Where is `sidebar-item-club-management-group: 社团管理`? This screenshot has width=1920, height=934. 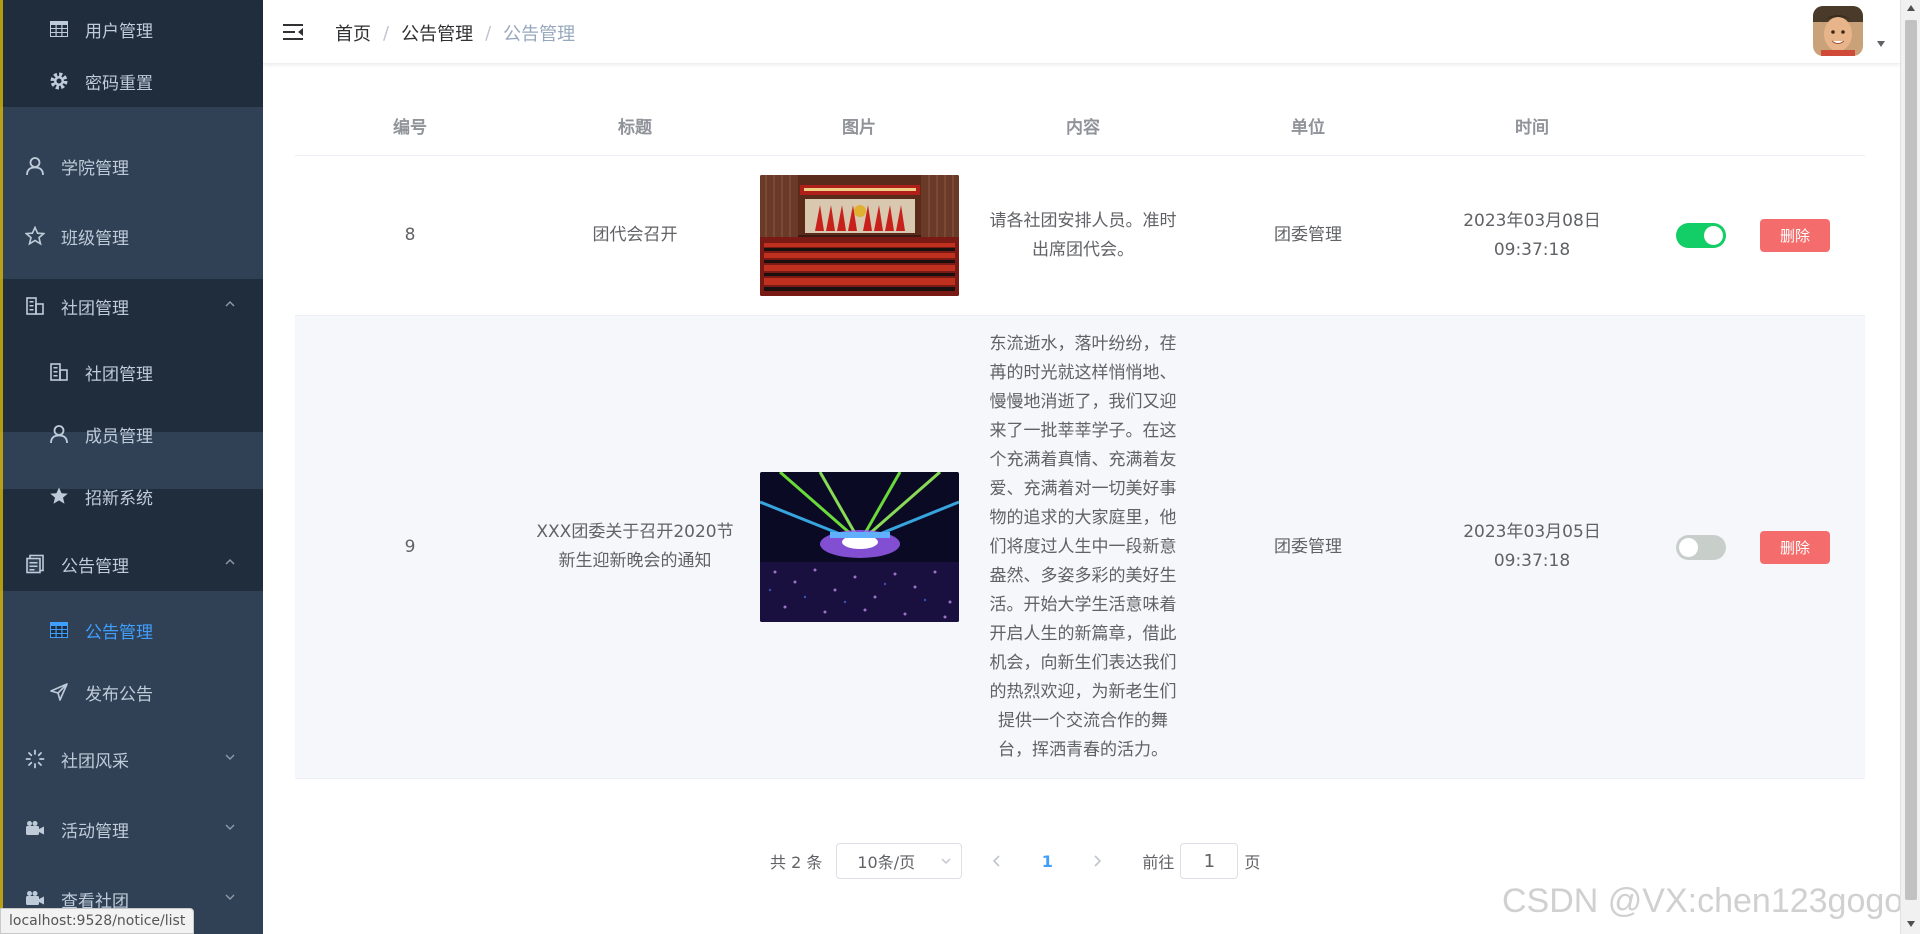 sidebar-item-club-management-group: 社团管理 is located at coordinates (131, 306).